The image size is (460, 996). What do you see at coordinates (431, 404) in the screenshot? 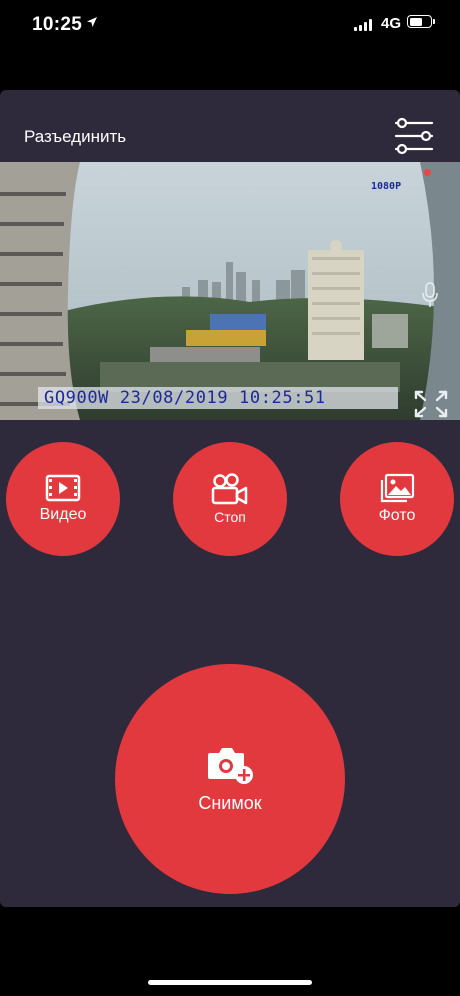
I see `expand-icon` at bounding box center [431, 404].